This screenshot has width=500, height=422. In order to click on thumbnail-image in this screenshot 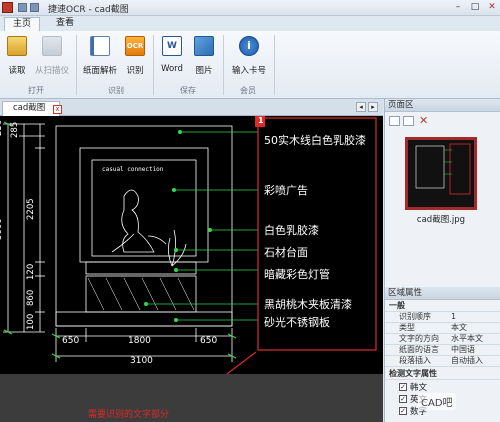, I will do `click(443, 169)`.